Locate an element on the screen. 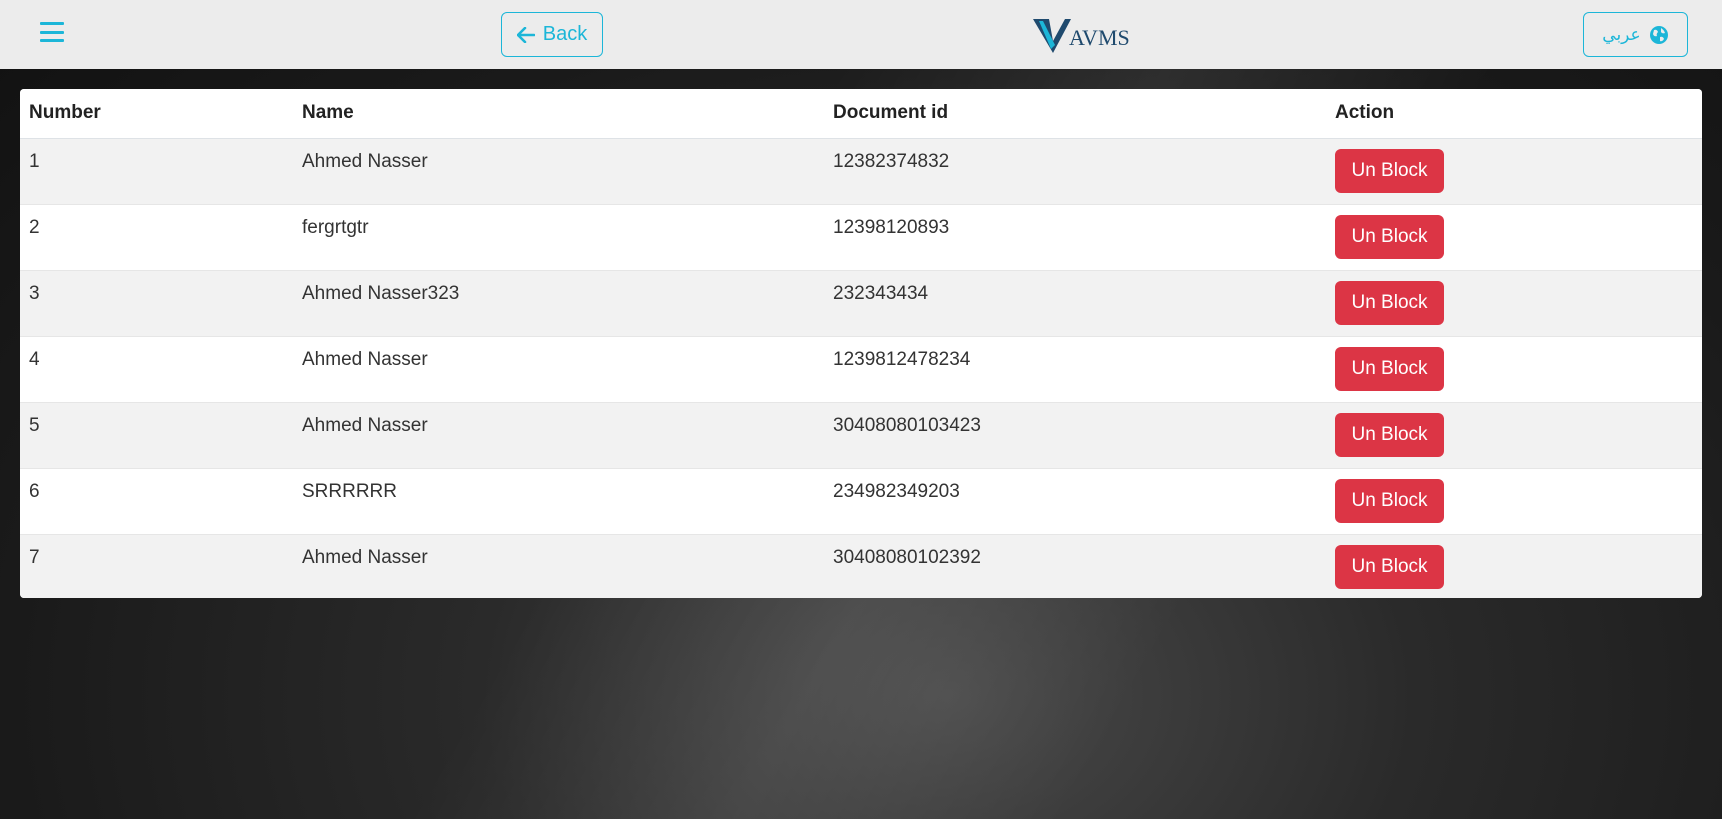 This screenshot has width=1722, height=819. header-action: Action is located at coordinates (1514, 114).